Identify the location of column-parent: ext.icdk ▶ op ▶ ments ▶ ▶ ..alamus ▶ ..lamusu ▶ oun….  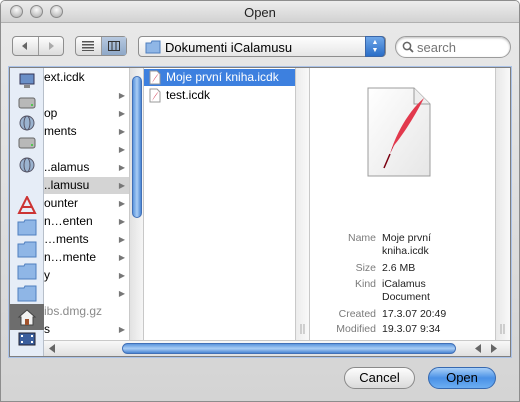
(94, 204).